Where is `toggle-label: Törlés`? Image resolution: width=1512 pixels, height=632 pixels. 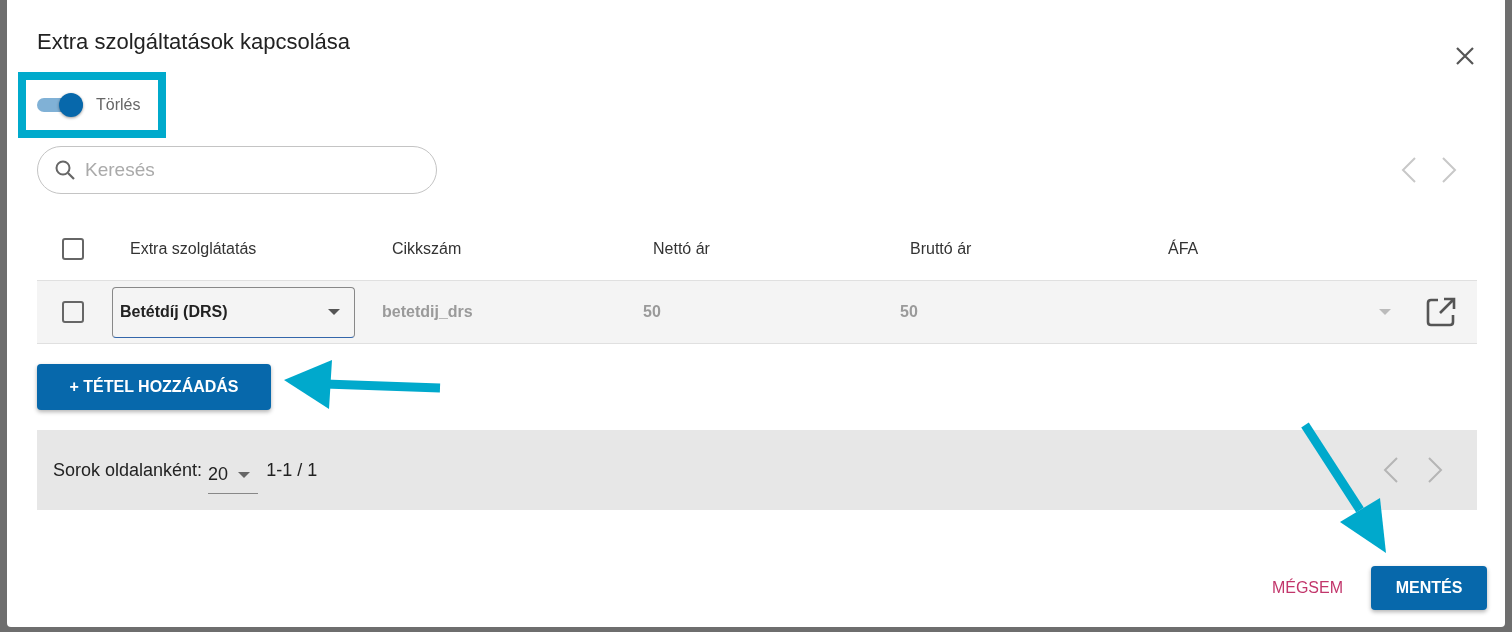 toggle-label: Törlés is located at coordinates (118, 105).